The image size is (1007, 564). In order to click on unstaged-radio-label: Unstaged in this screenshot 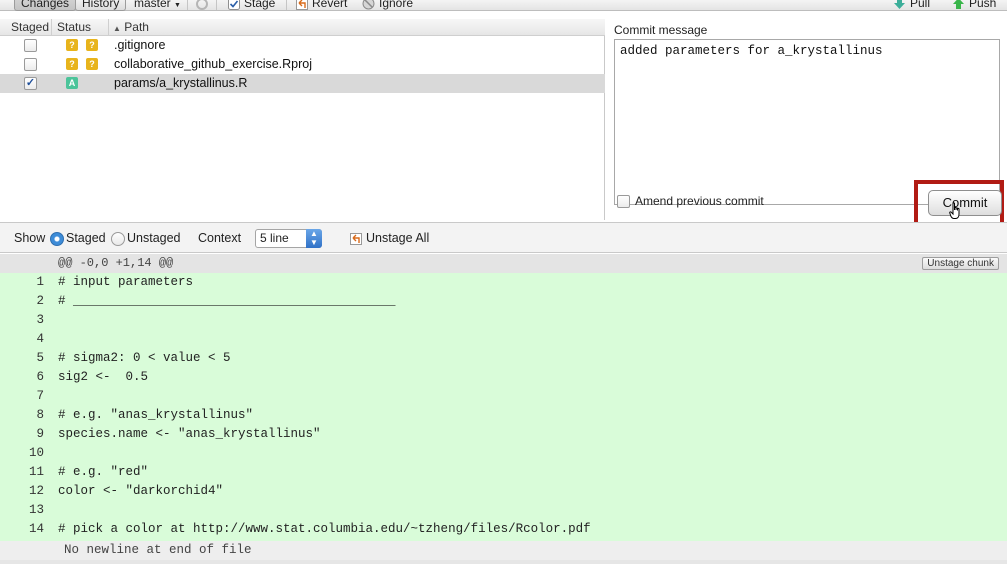, I will do `click(154, 238)`.